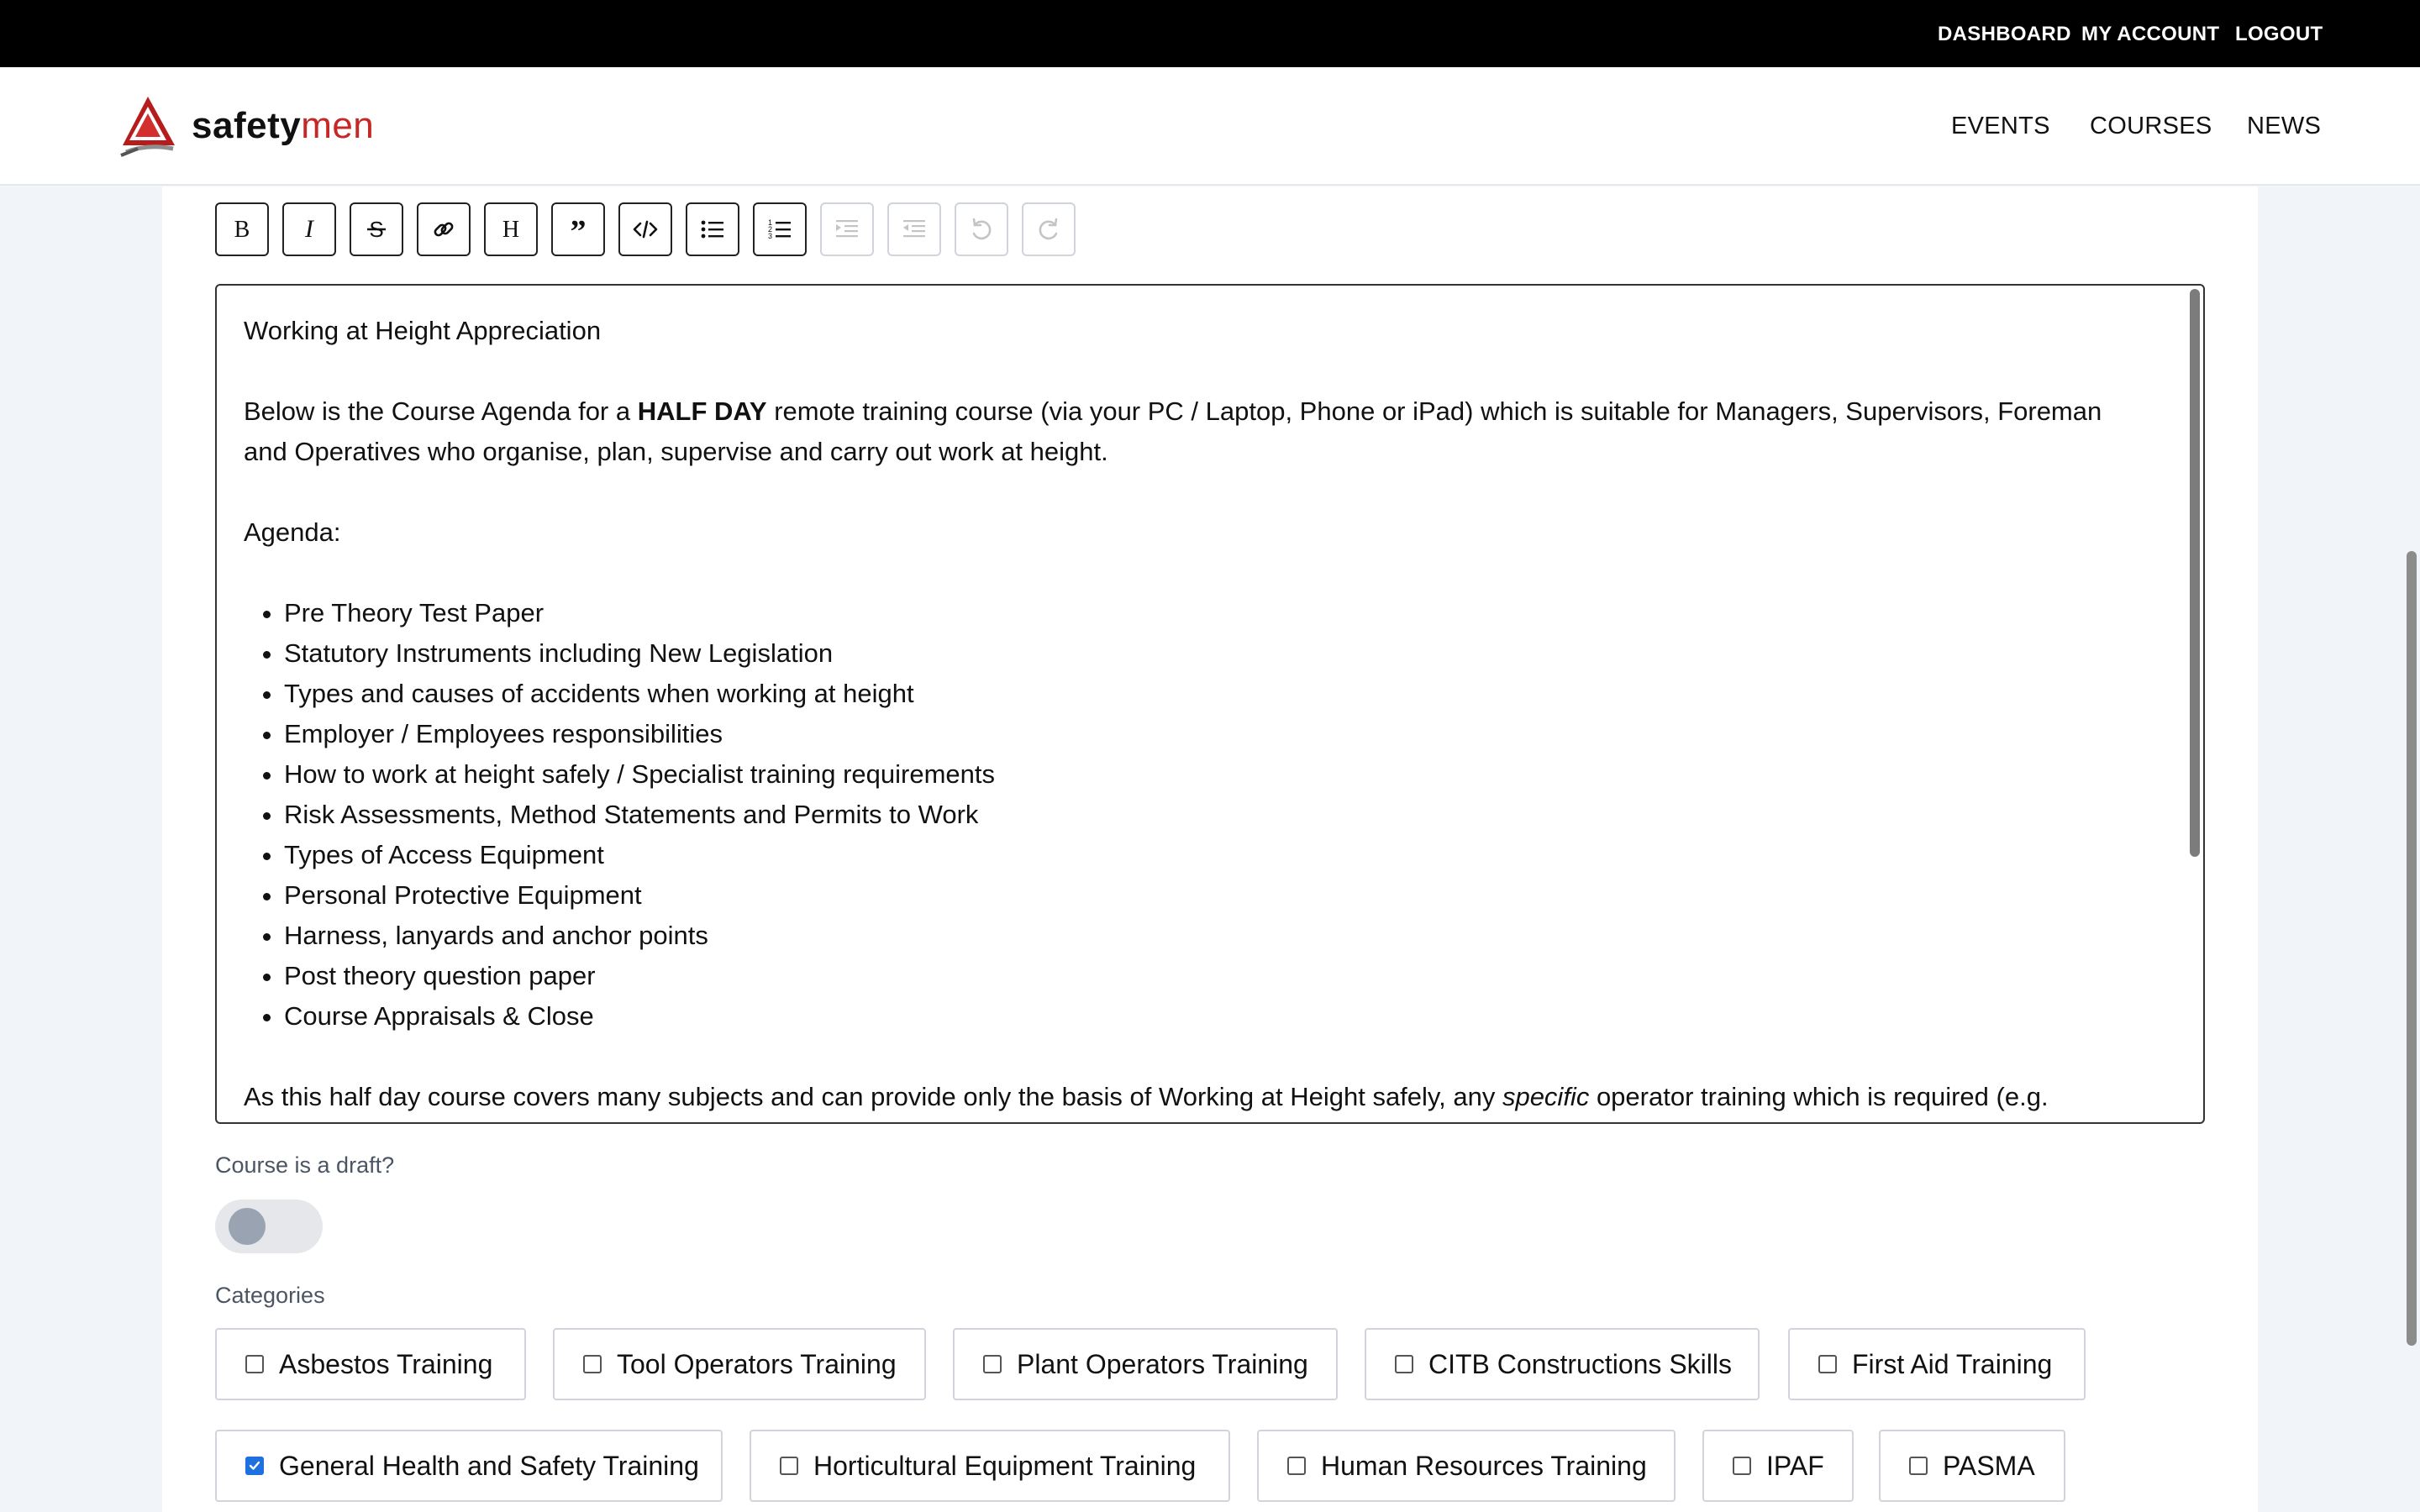  I want to click on editor-title: Working at Height Appreciation, so click(423, 330).